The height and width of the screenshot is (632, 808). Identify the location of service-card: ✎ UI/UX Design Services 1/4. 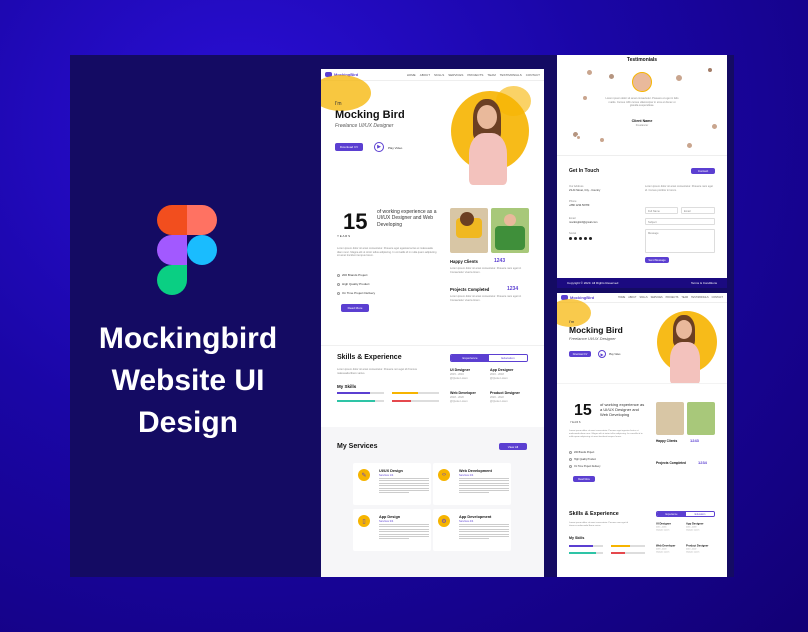
(392, 484).